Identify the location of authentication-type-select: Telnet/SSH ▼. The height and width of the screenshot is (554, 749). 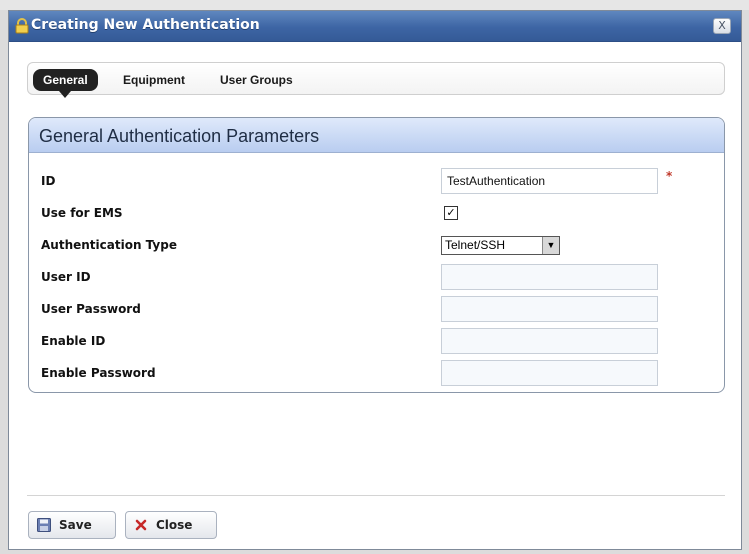
(500, 245).